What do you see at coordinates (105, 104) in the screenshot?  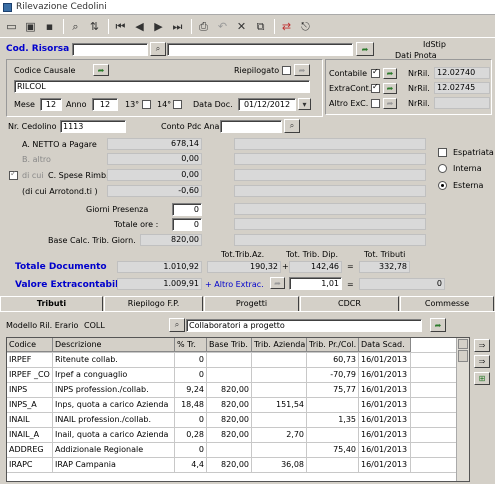 I see `anno-input: 12` at bounding box center [105, 104].